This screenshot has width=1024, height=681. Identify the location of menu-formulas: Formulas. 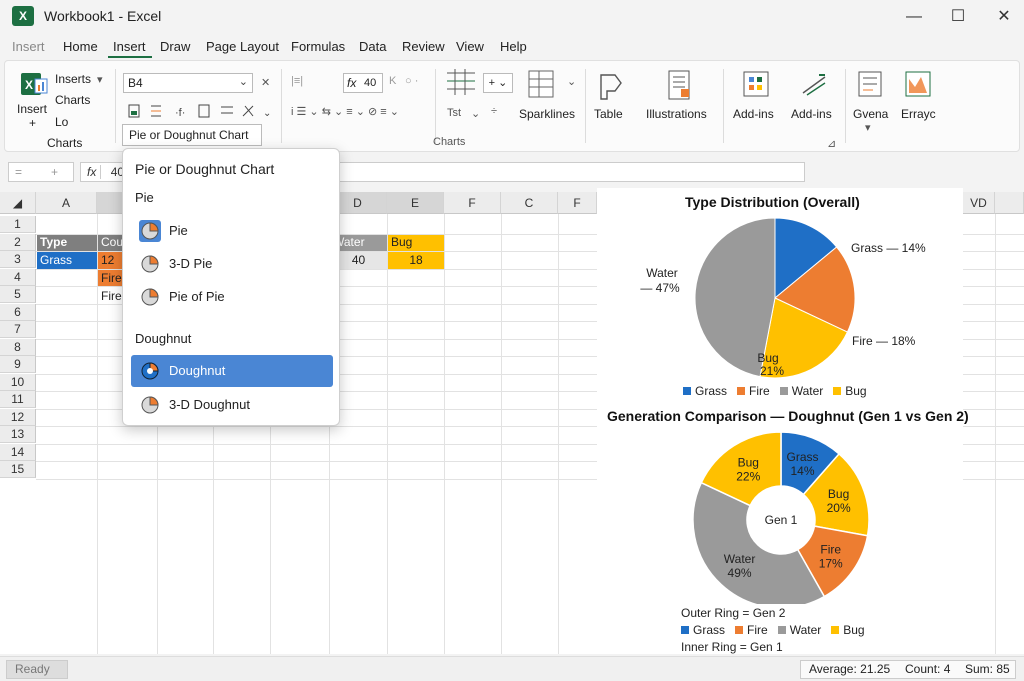
(318, 46).